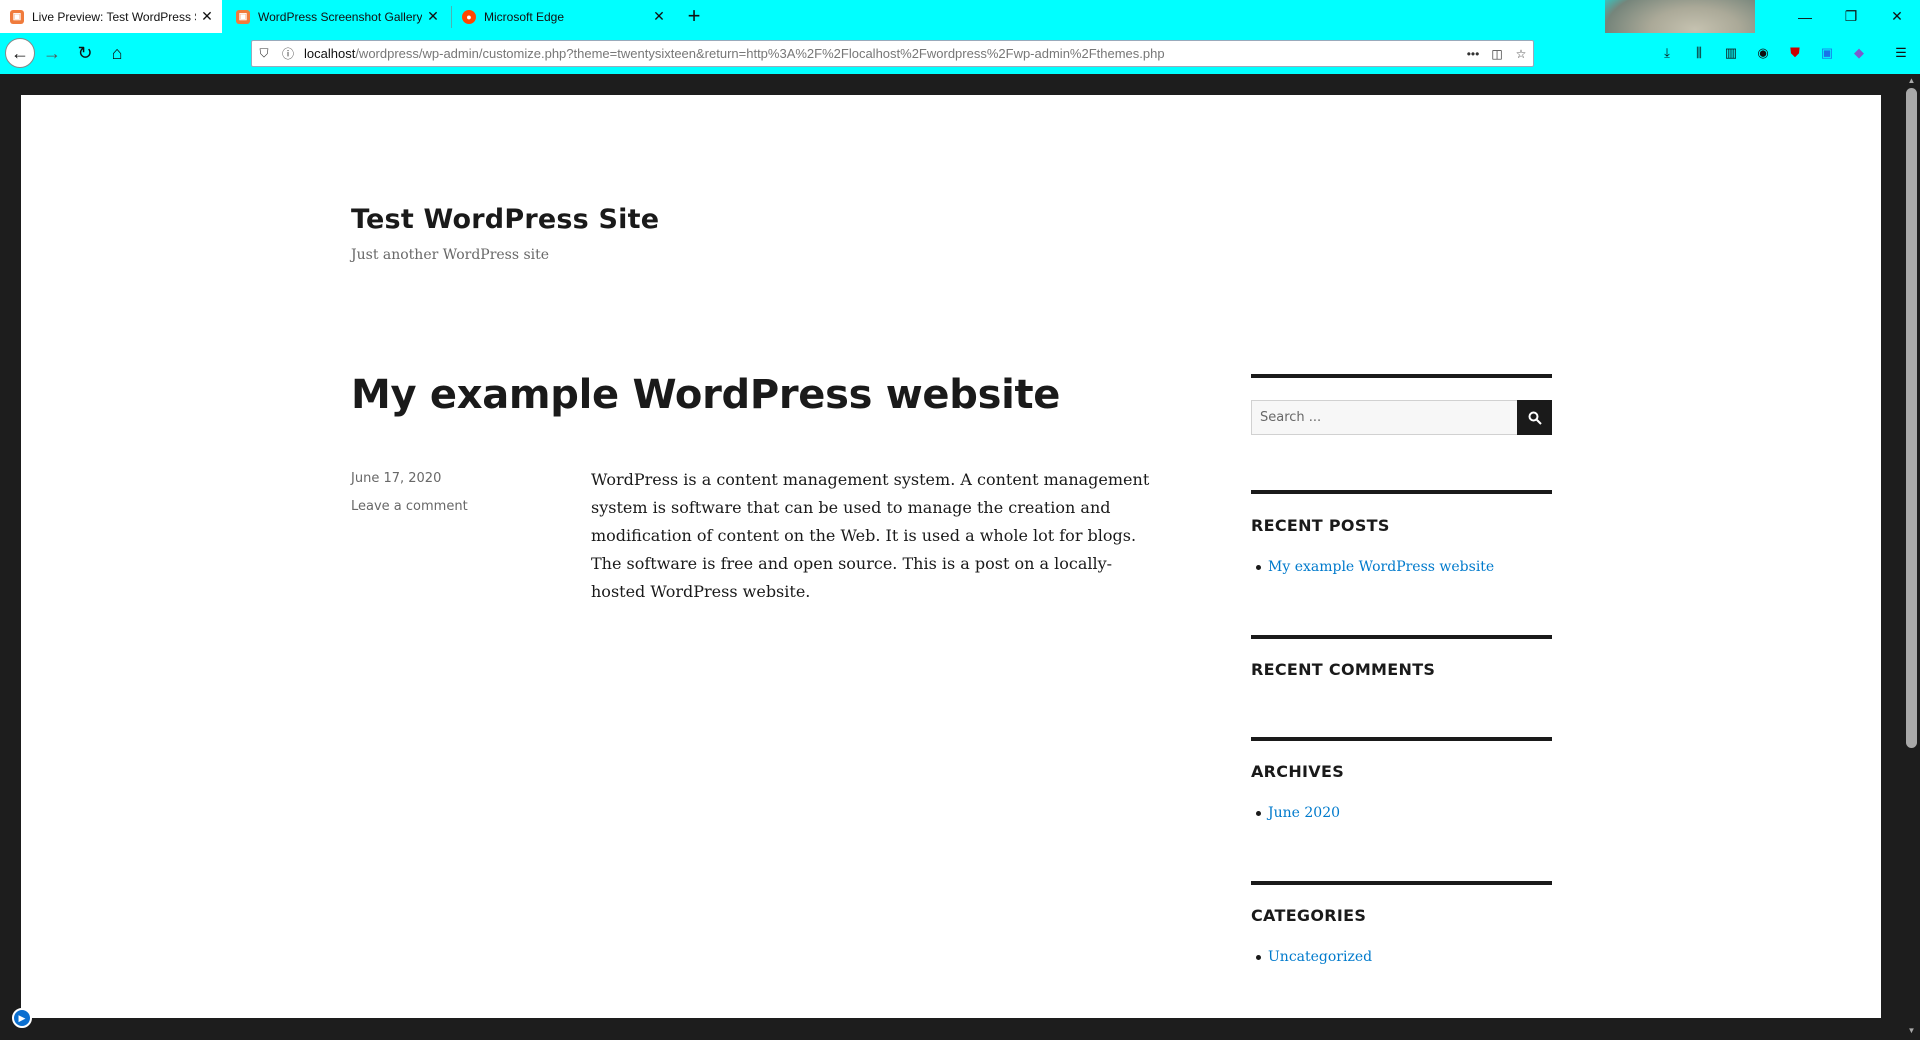  Describe the element at coordinates (288, 53) in the screenshot. I see `info-icon: ⓘ` at that location.